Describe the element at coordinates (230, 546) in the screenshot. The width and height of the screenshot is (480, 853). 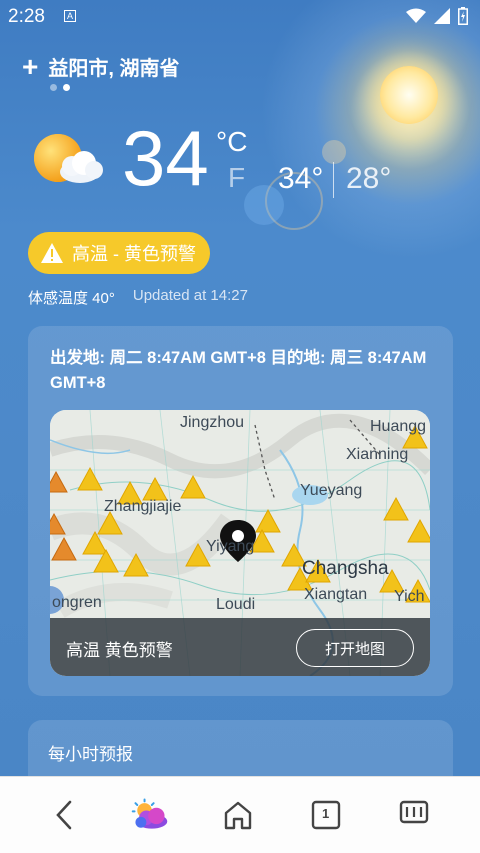
I see `map-label-yiyang: Yiyang` at that location.